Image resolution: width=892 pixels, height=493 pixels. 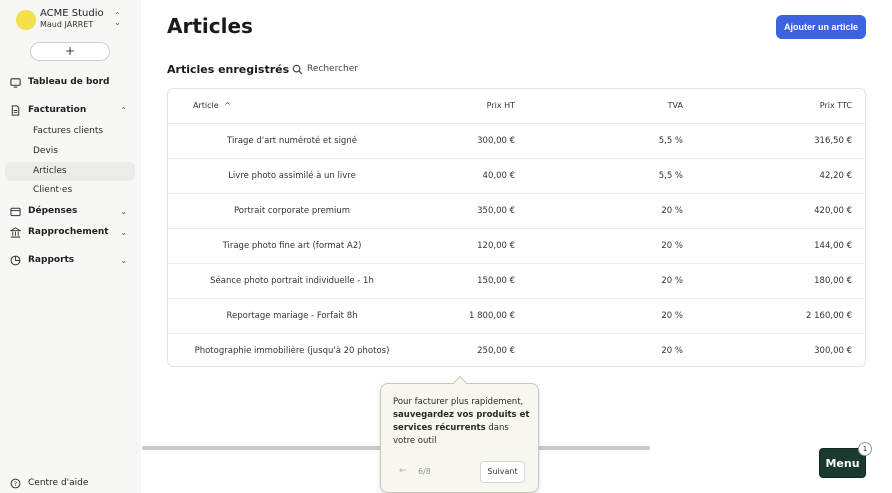 What do you see at coordinates (228, 69) in the screenshot?
I see `section-title: Articles enregistrés` at bounding box center [228, 69].